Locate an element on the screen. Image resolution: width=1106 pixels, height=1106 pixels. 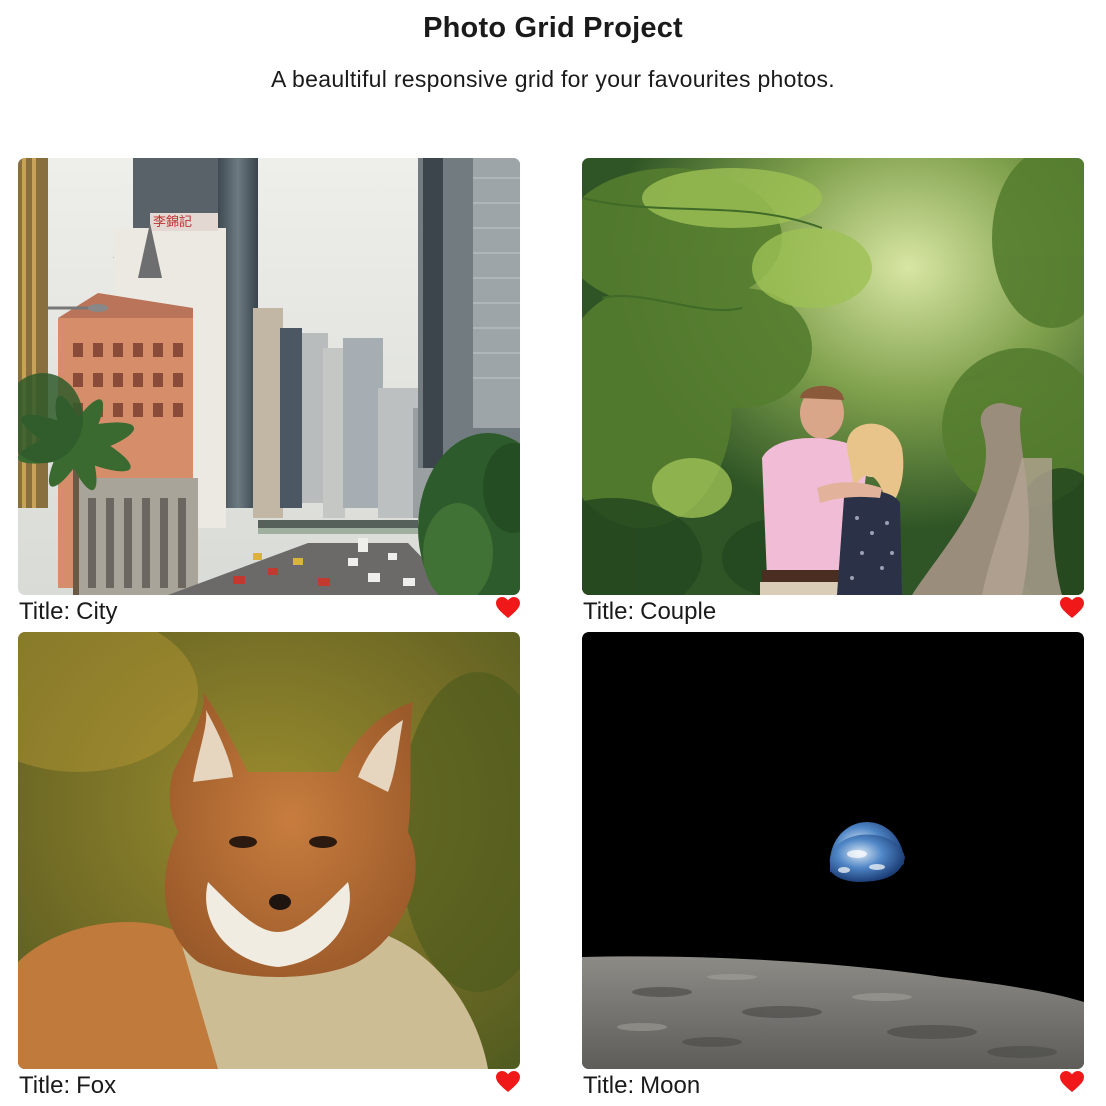
card-footer: Title: Moon is located at coordinates (833, 1086).